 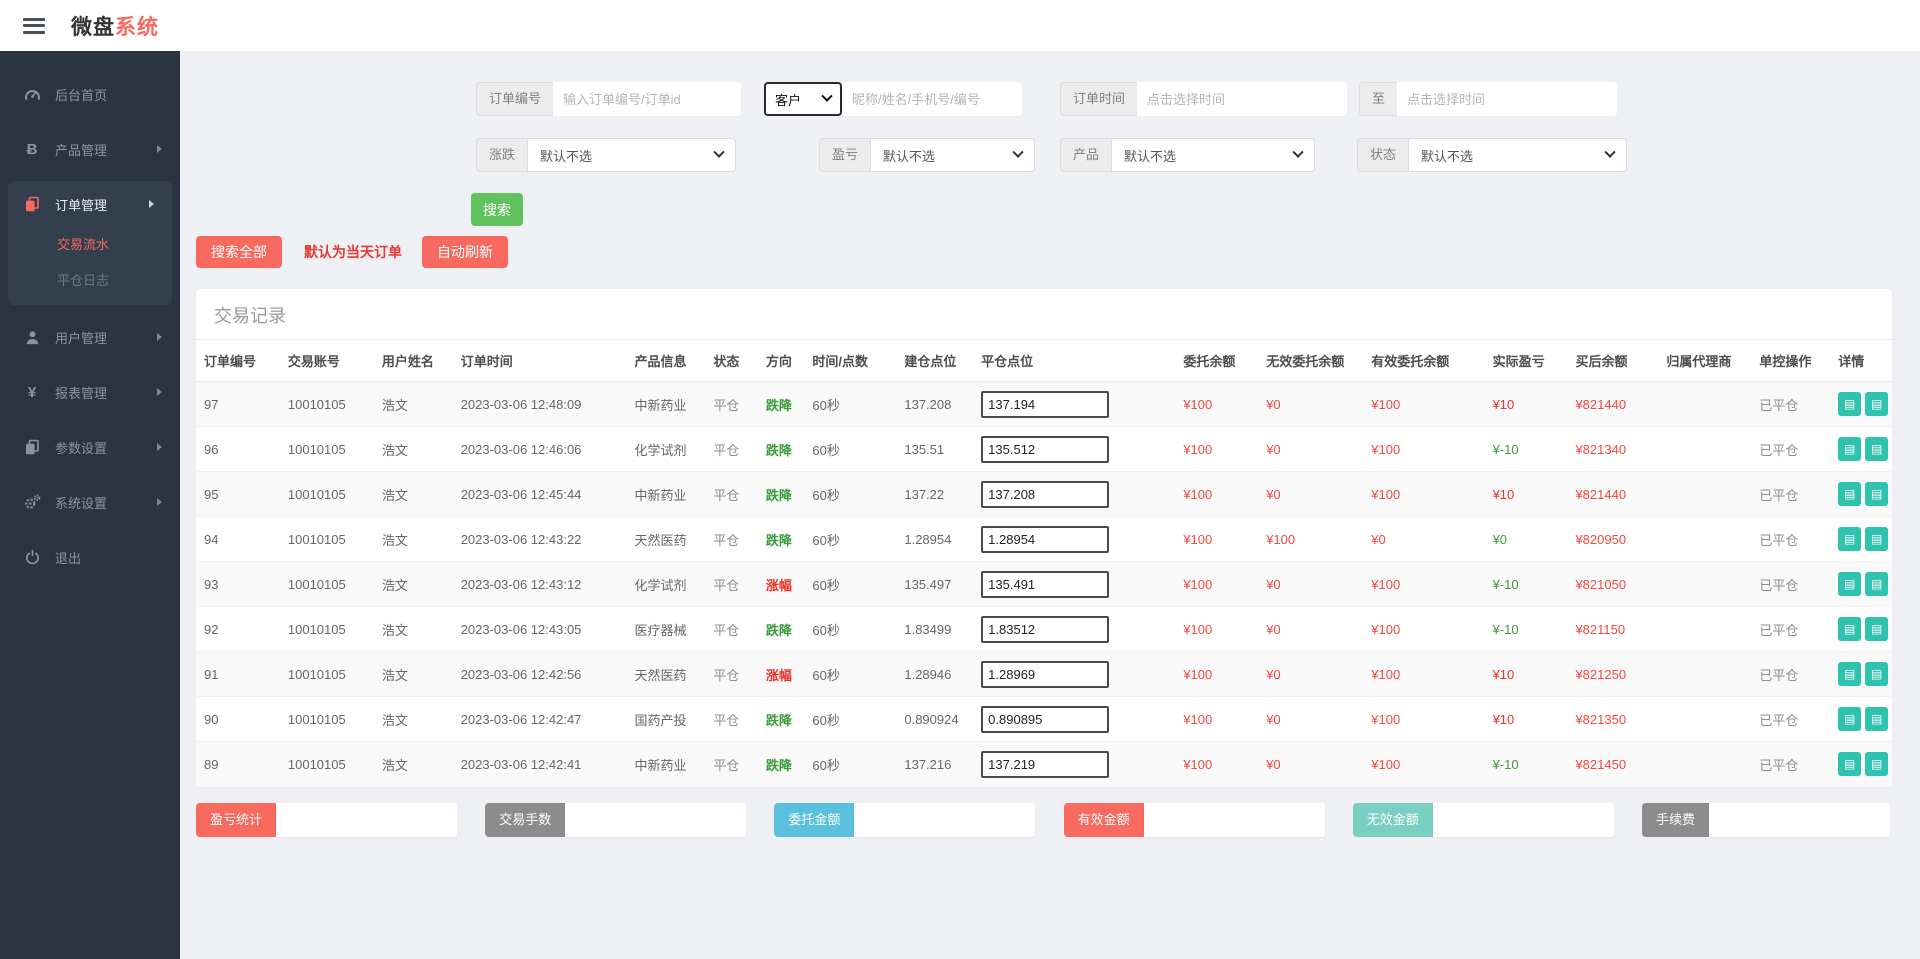 I want to click on order-time-end-input, so click(x=1507, y=99).